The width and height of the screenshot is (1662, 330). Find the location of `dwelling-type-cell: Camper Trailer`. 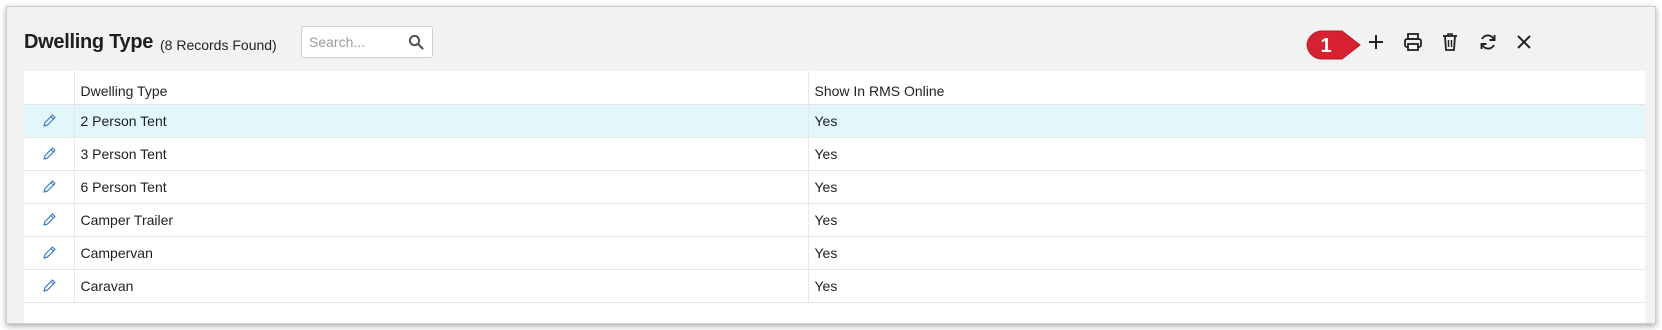

dwelling-type-cell: Camper Trailer is located at coordinates (441, 220).